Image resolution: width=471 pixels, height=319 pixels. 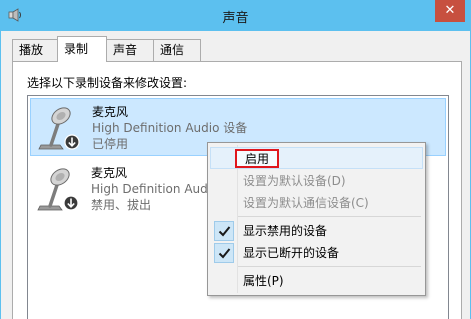 I want to click on tab-communications: 通信, so click(x=177, y=50).